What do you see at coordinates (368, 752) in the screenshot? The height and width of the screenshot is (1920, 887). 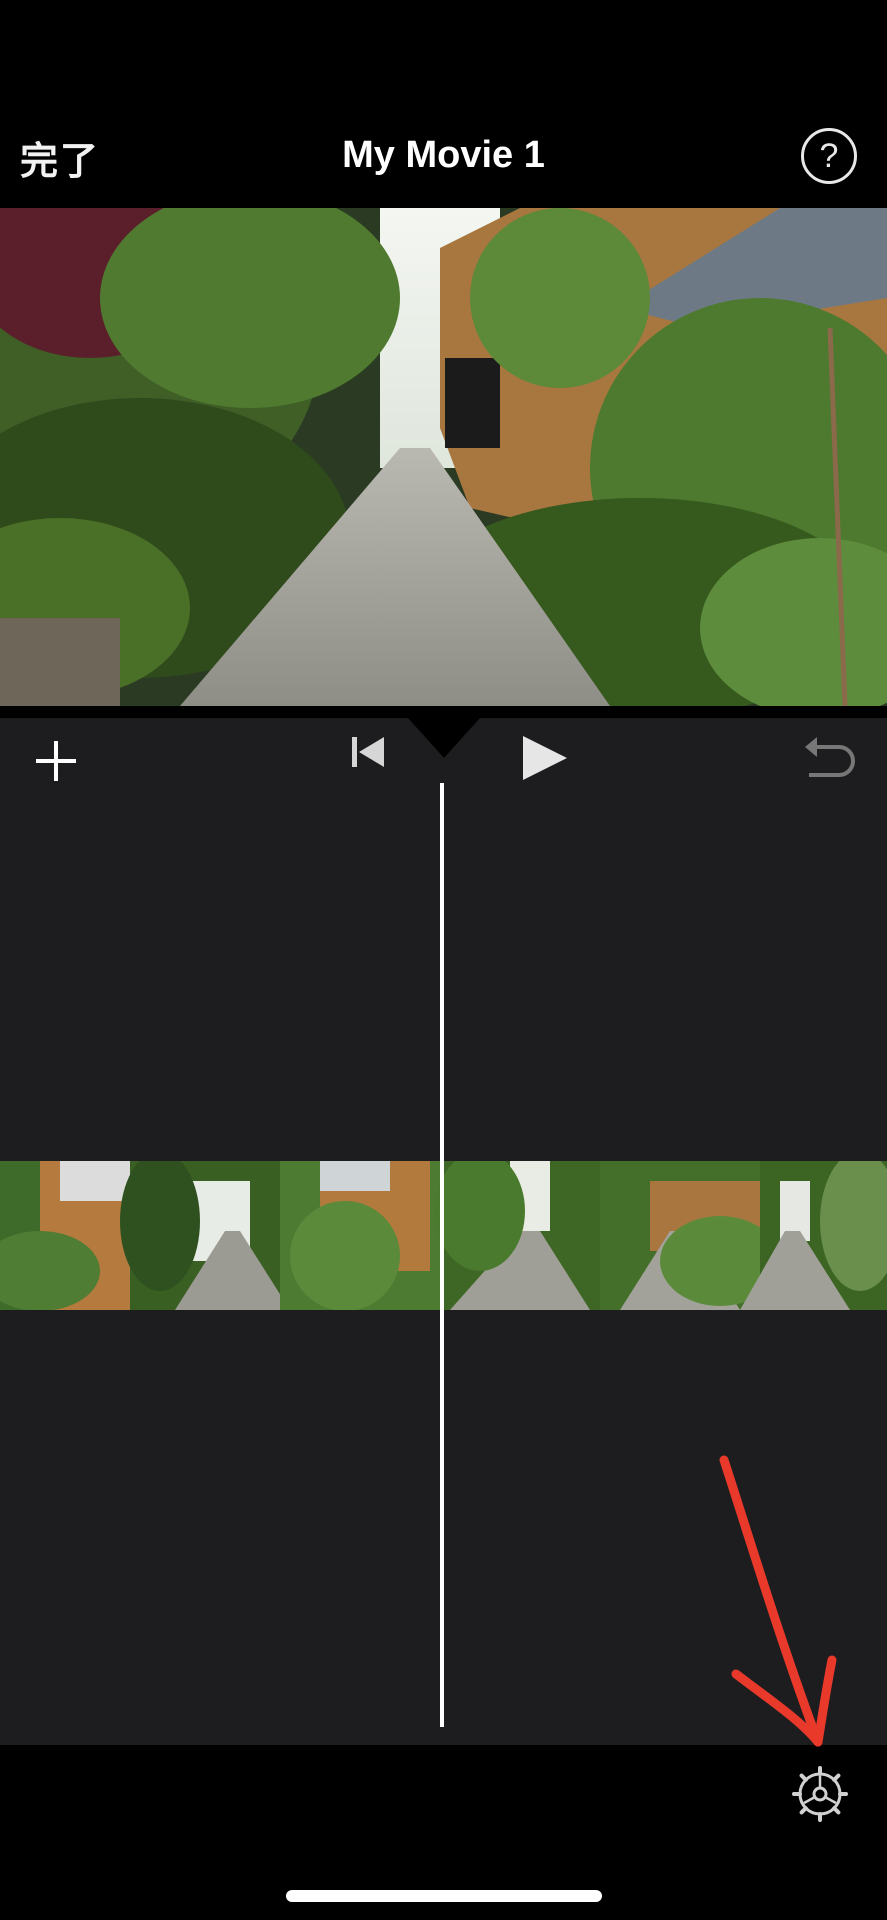 I see `skip-to-start-icon` at bounding box center [368, 752].